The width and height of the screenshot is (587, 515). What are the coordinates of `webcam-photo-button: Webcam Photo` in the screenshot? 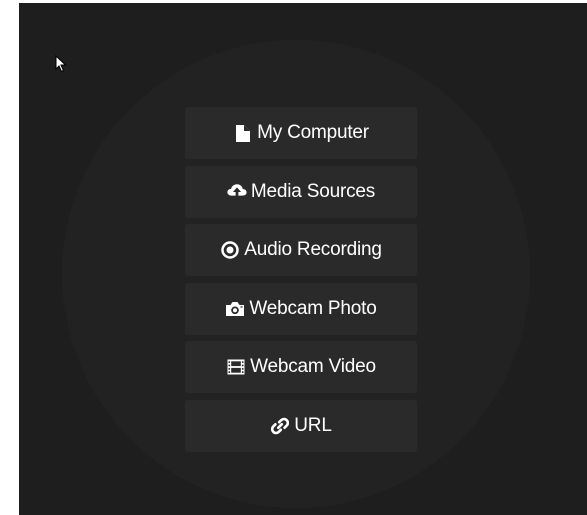 It's located at (301, 308).